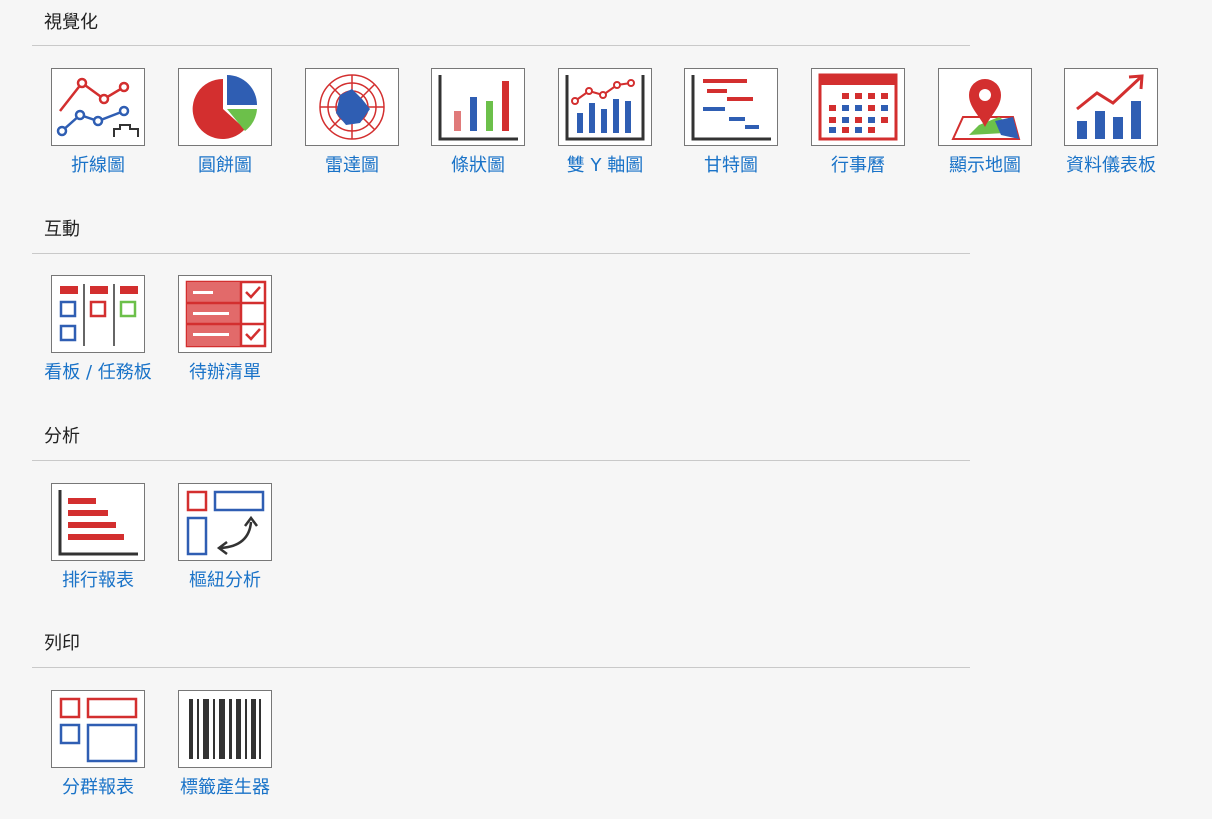 This screenshot has width=1212, height=819. I want to click on line-chart-icon, so click(97, 107).